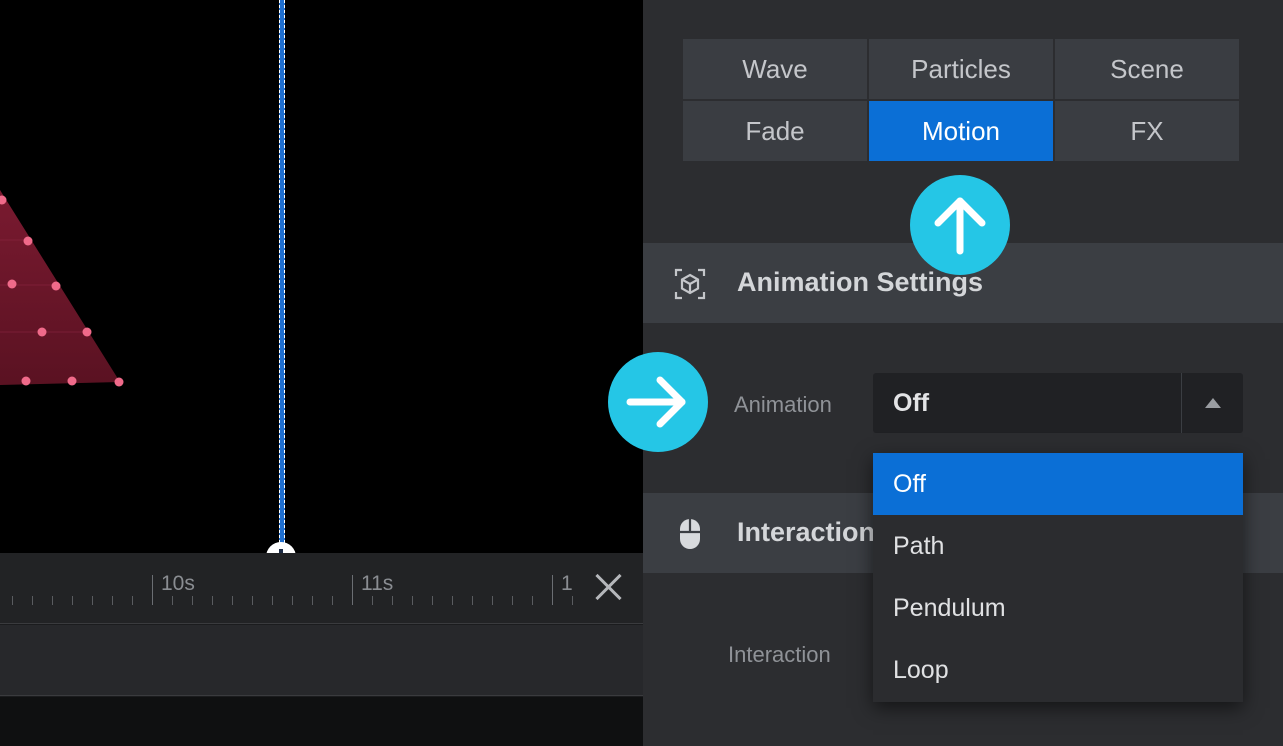 This screenshot has width=1283, height=746. Describe the element at coordinates (1058, 608) in the screenshot. I see `option-pendulum: Pendulum` at that location.